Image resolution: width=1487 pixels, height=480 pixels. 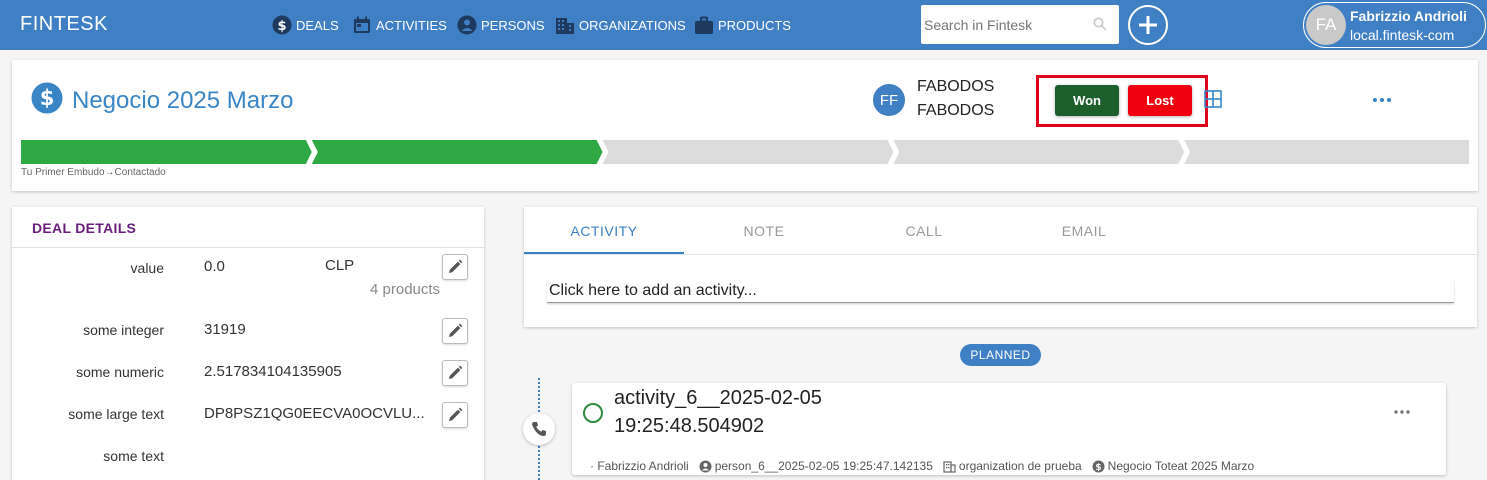 What do you see at coordinates (1084, 231) in the screenshot?
I see `tab-email: EMAIL` at bounding box center [1084, 231].